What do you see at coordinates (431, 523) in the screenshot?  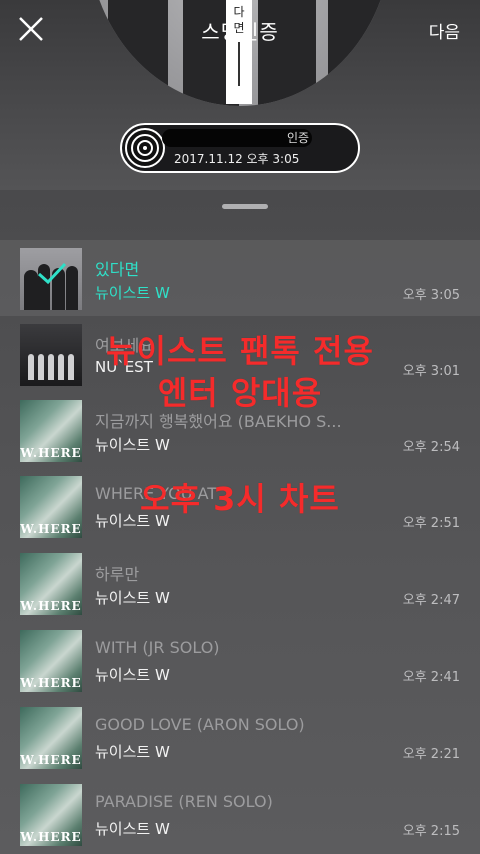 I see `play-time: 오후 2:51` at bounding box center [431, 523].